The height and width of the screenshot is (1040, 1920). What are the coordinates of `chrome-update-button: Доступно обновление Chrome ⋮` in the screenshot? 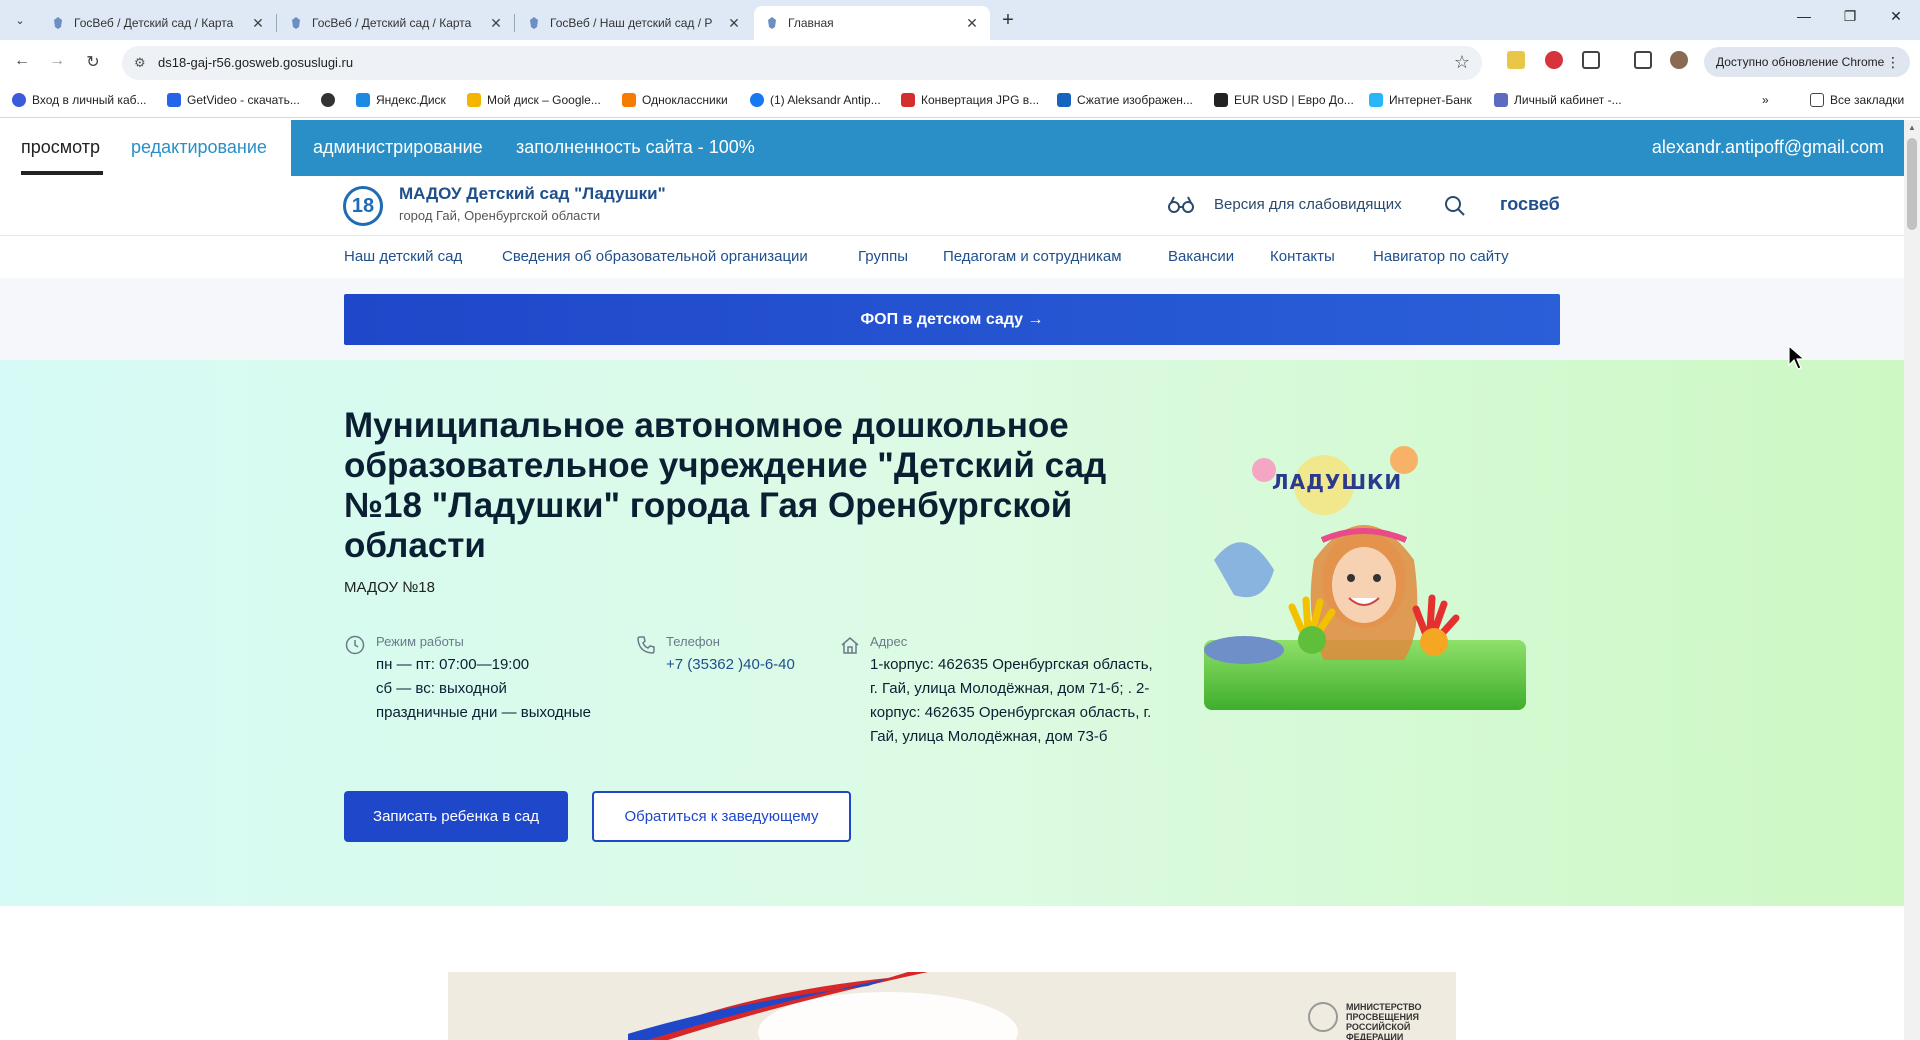 It's located at (1807, 62).